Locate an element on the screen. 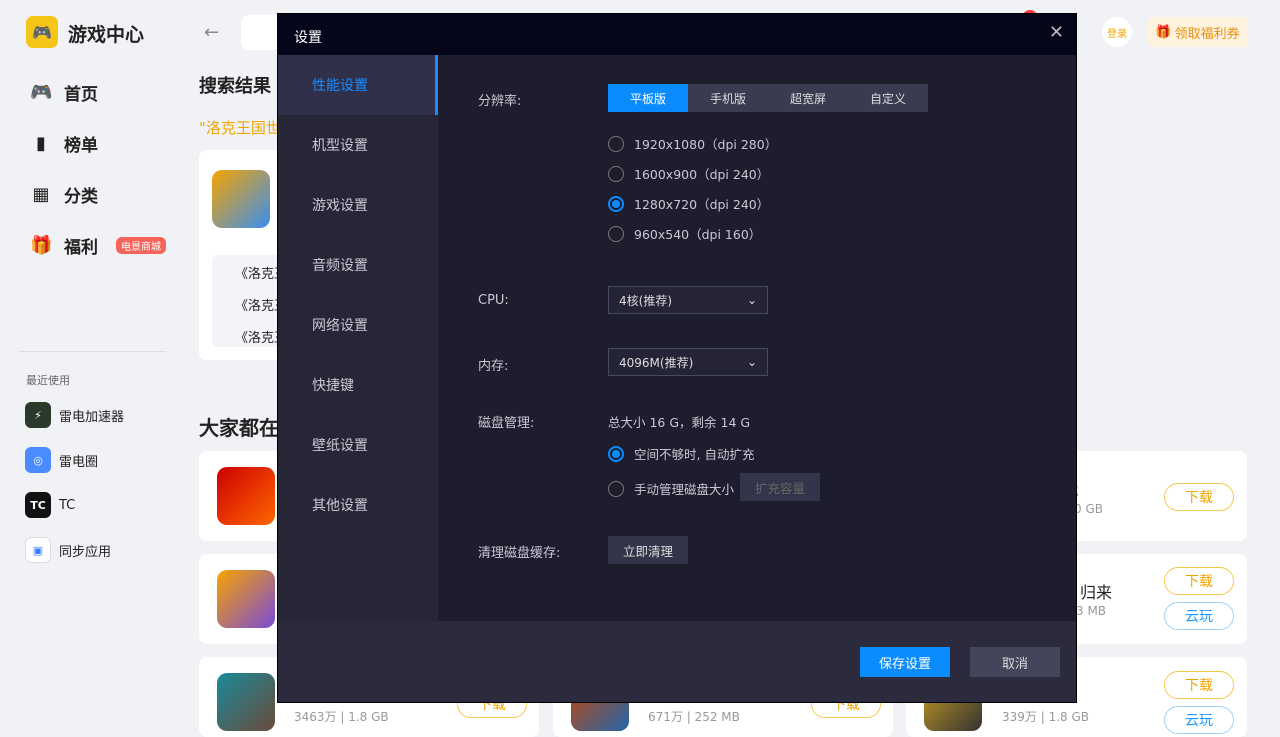 Image resolution: width=1280 pixels, height=737 pixels. resolution-option: 1920x1080（dpi 280） is located at coordinates (692, 143).